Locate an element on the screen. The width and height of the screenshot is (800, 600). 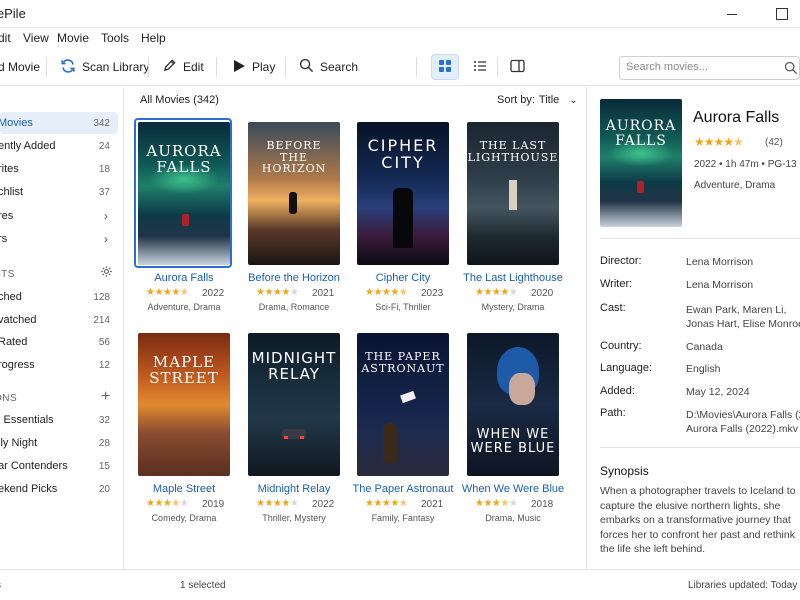
plus-icon: + is located at coordinates (105, 397).